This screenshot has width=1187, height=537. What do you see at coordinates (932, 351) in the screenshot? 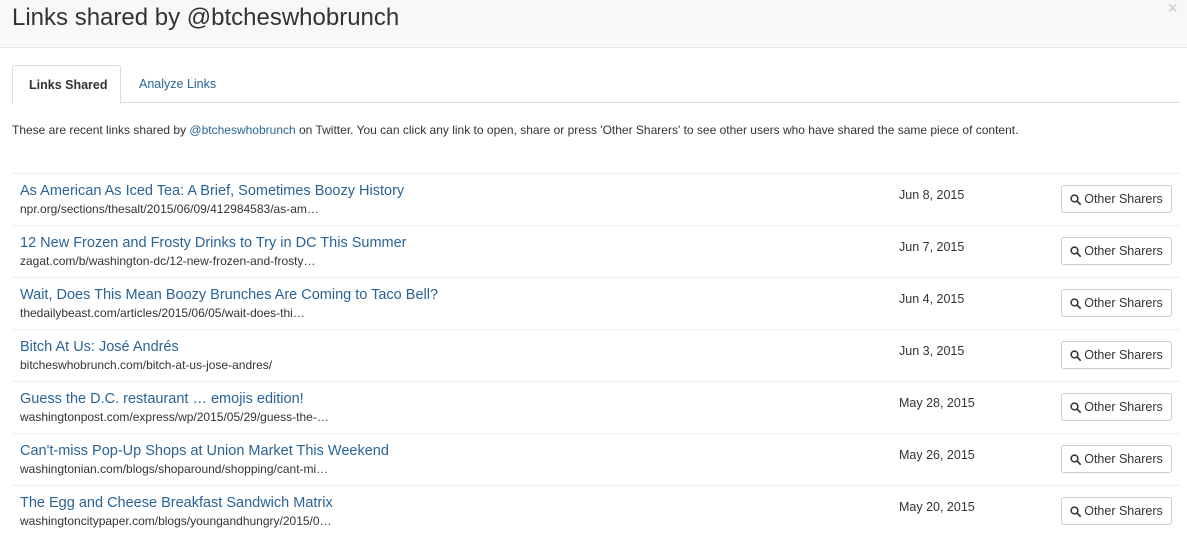
I see `link-date: Jun 3, 2015` at bounding box center [932, 351].